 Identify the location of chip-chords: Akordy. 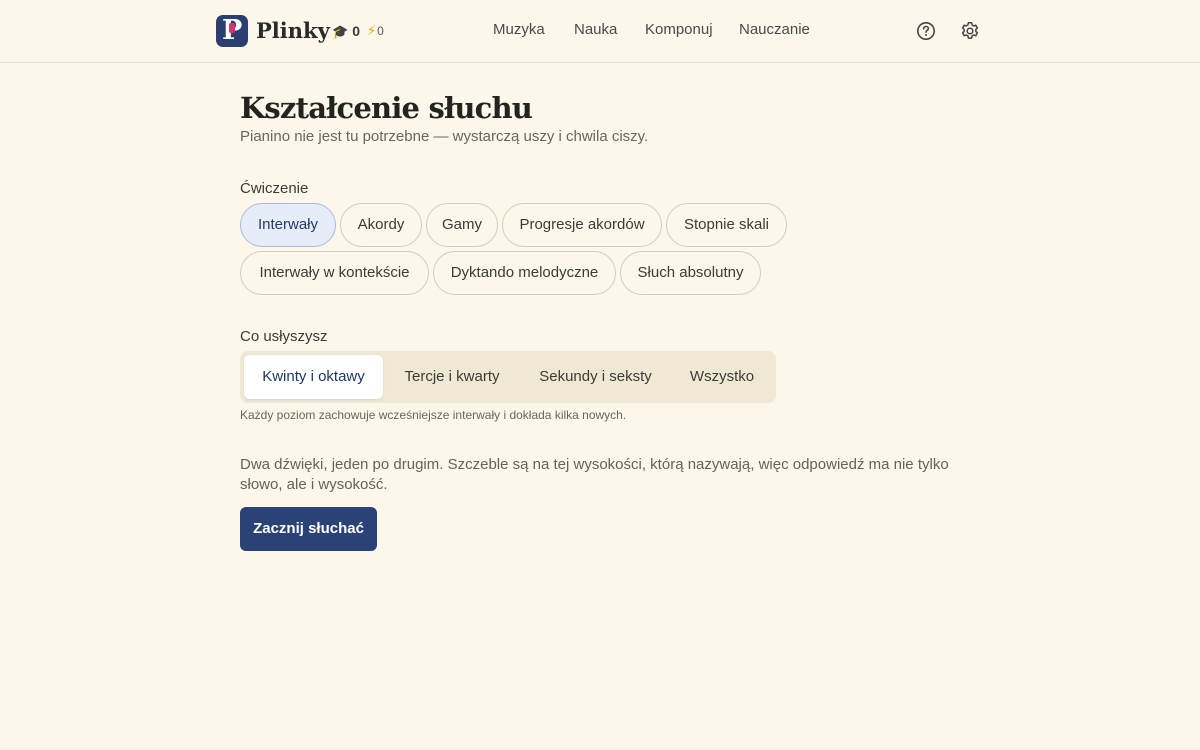
(381, 225).